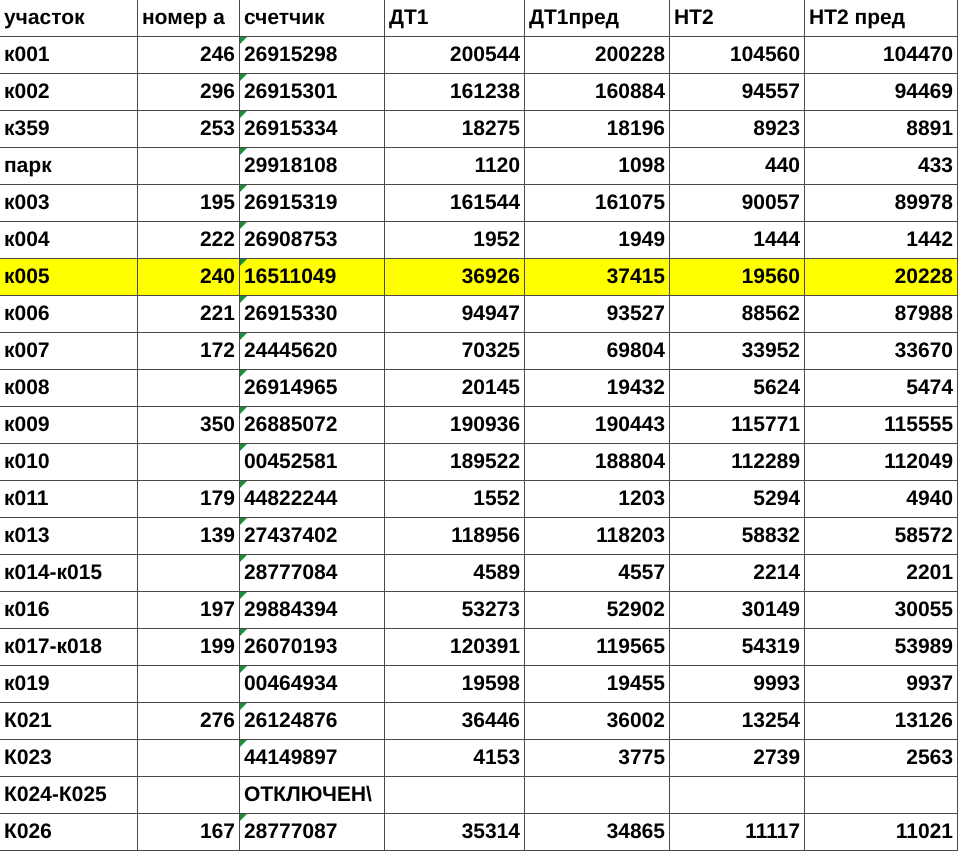 This screenshot has height=852, width=958. What do you see at coordinates (27, 388) in the screenshot?
I see `table-cell: к008` at bounding box center [27, 388].